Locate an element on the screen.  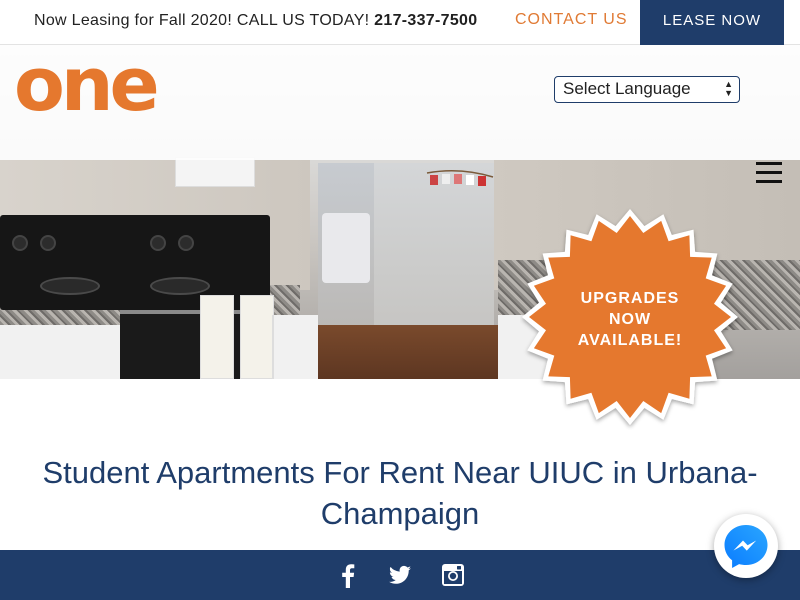
hero-bedroom-bed is located at coordinates (346, 248).